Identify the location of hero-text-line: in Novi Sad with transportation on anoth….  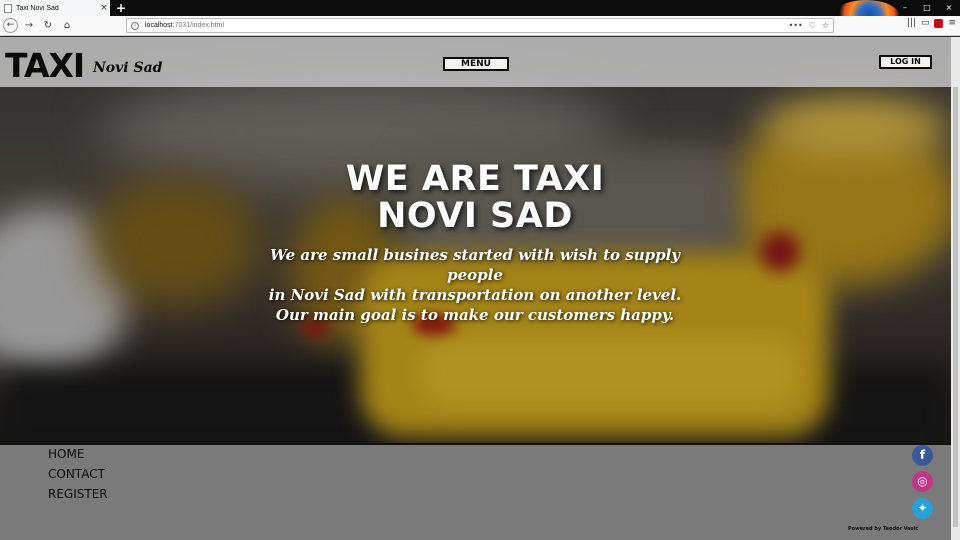
(475, 295).